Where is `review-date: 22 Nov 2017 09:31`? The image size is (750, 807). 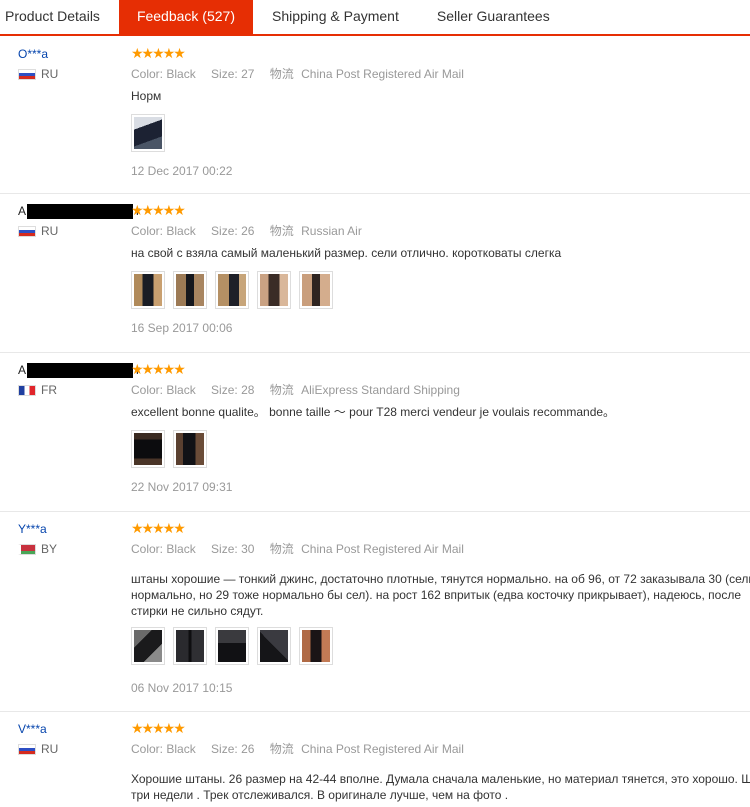 review-date: 22 Nov 2017 09:31 is located at coordinates (182, 487).